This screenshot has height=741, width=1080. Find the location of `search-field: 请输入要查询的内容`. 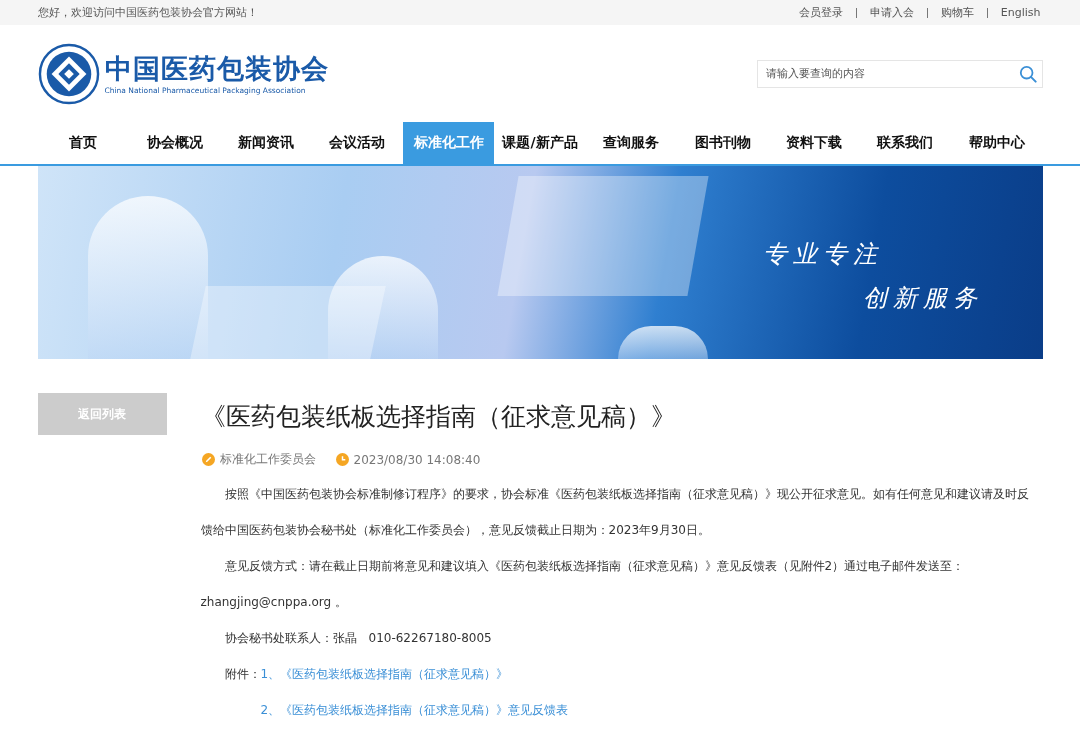

search-field: 请输入要查询的内容 is located at coordinates (899, 73).